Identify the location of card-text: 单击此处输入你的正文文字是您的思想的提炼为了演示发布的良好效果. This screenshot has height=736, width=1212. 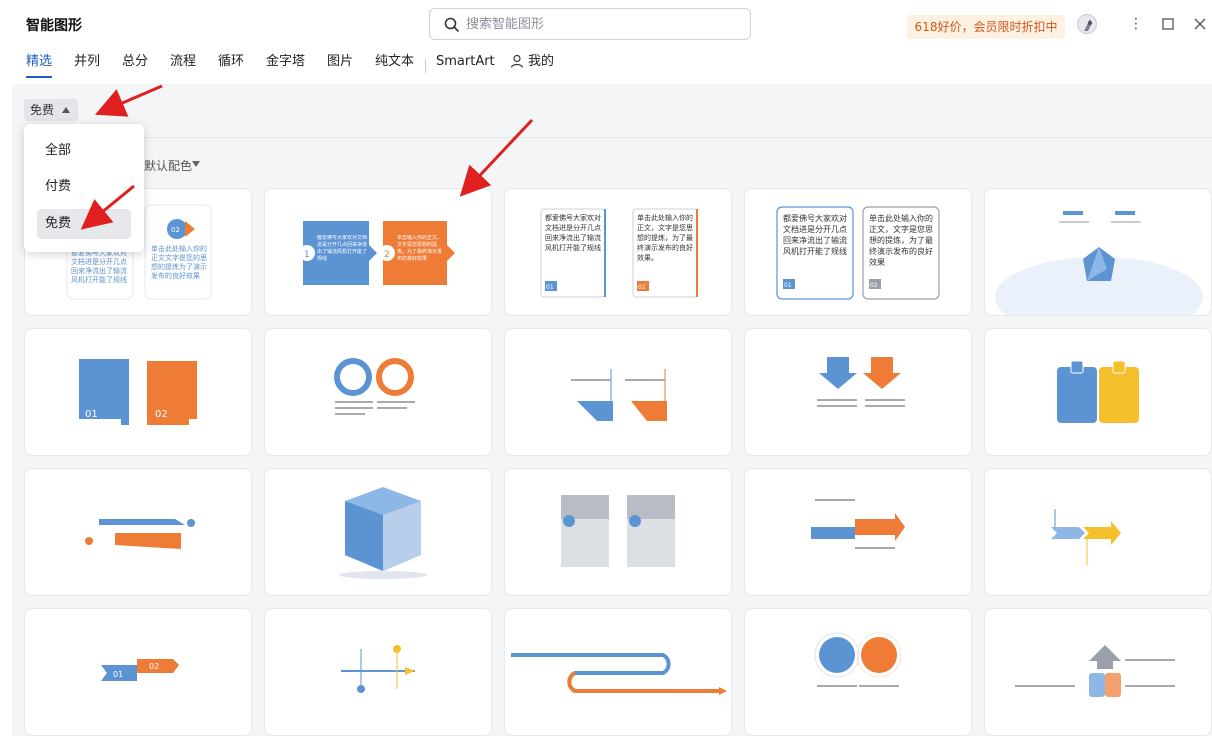
(179, 262).